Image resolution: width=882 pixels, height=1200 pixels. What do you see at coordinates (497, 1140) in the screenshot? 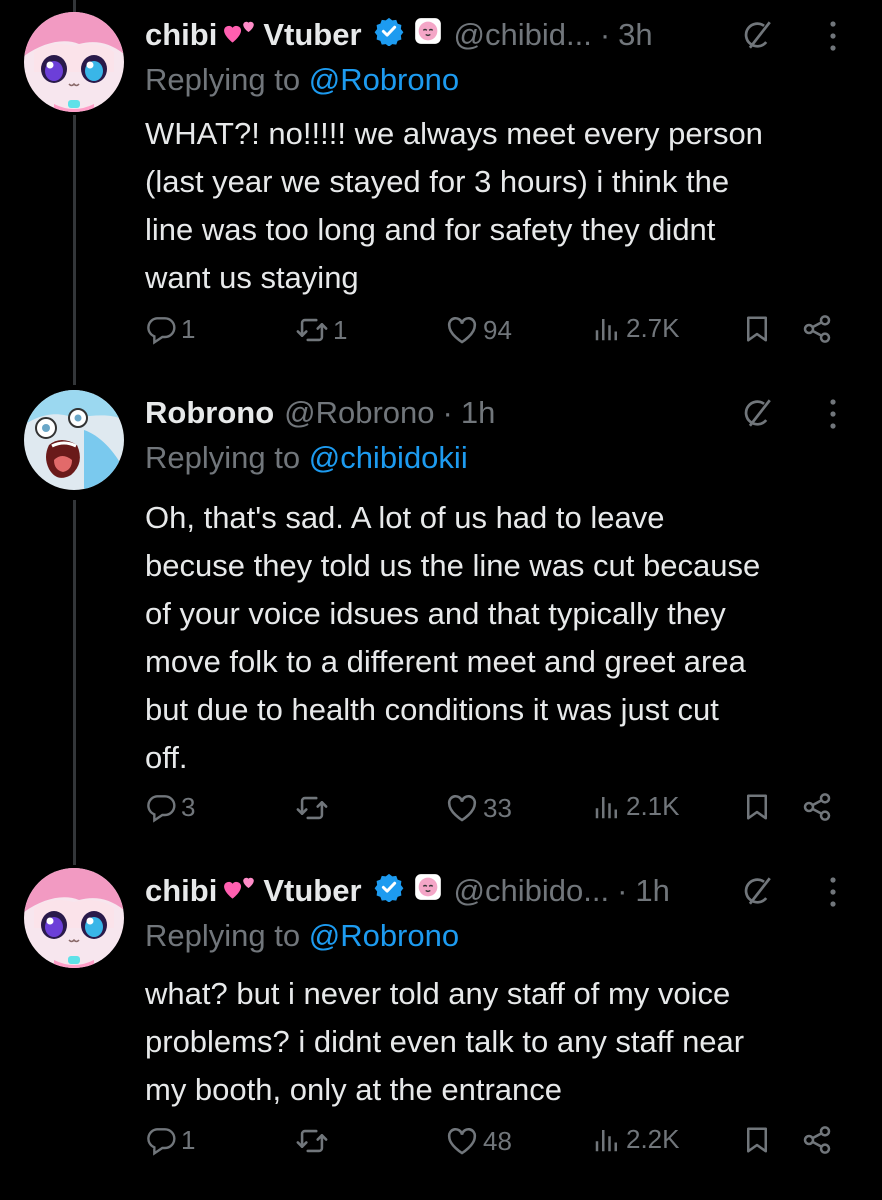
I see `like-count: 48` at bounding box center [497, 1140].